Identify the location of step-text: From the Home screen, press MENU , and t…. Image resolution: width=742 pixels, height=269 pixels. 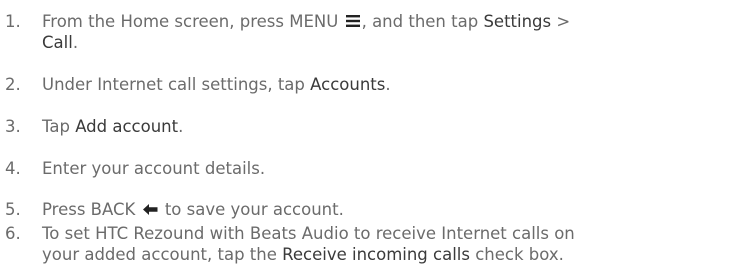
(306, 32).